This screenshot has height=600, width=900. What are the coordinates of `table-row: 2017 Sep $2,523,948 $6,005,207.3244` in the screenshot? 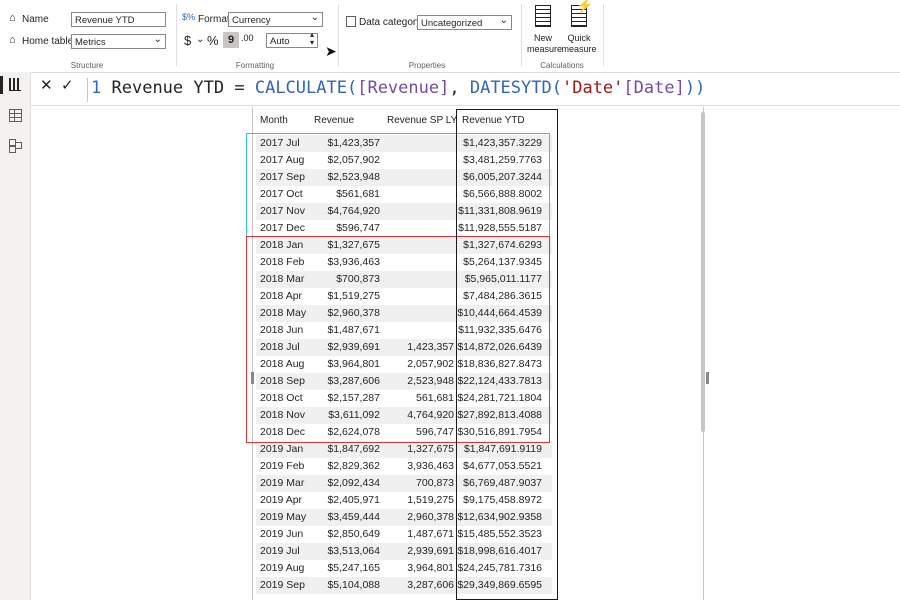 It's located at (404, 177).